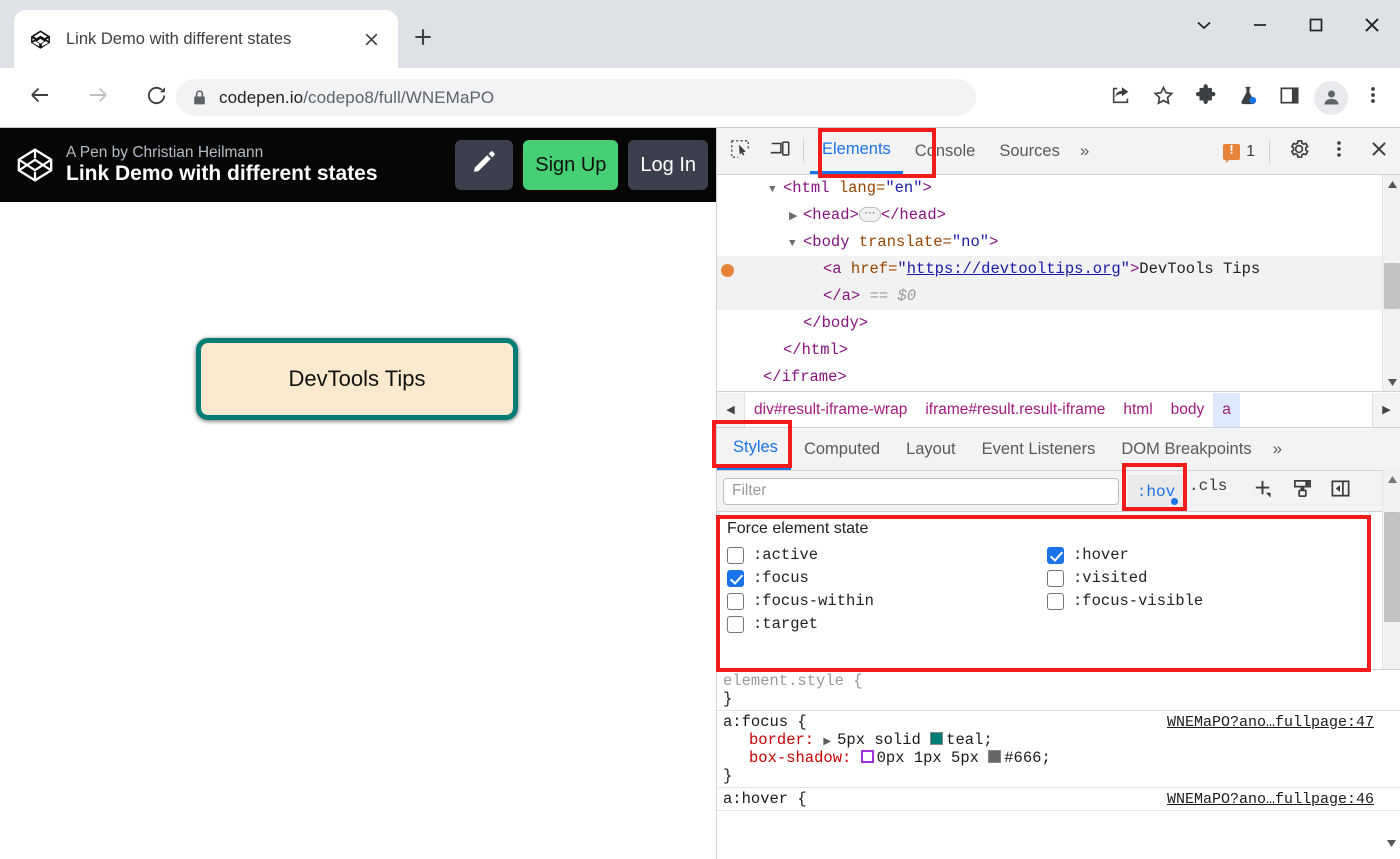 The width and height of the screenshot is (1400, 859). I want to click on force-state-focus: :focus, so click(887, 578).